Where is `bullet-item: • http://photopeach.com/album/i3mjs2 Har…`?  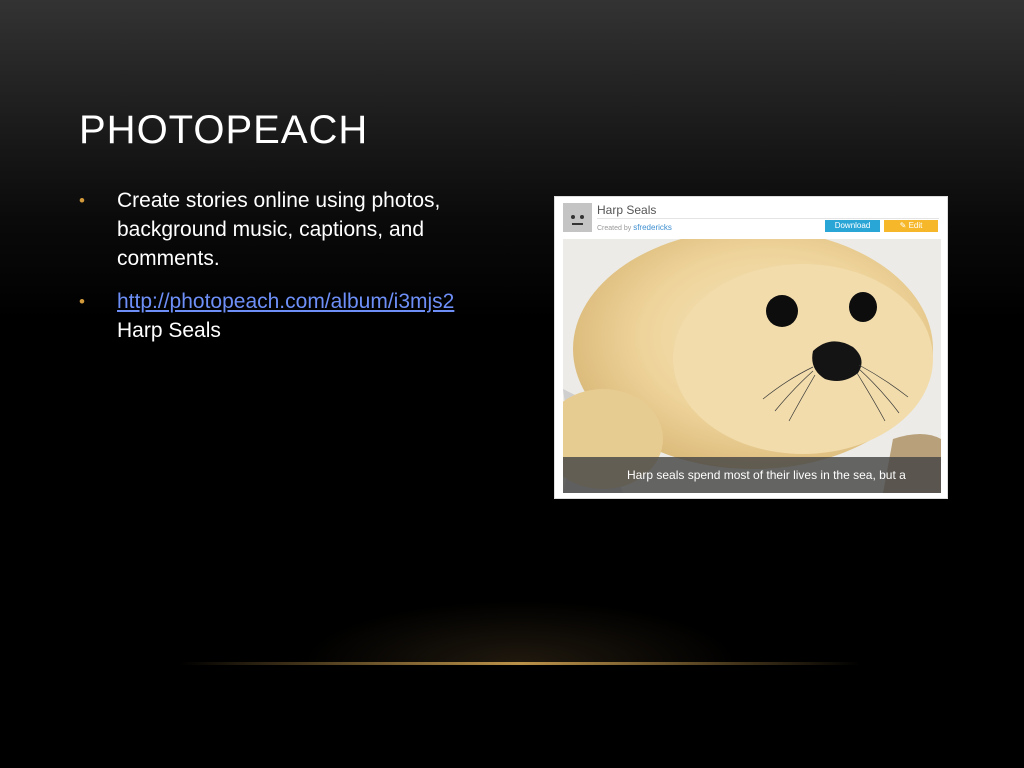
bullet-item: • http://photopeach.com/album/i3mjs2 Har… is located at coordinates (289, 316).